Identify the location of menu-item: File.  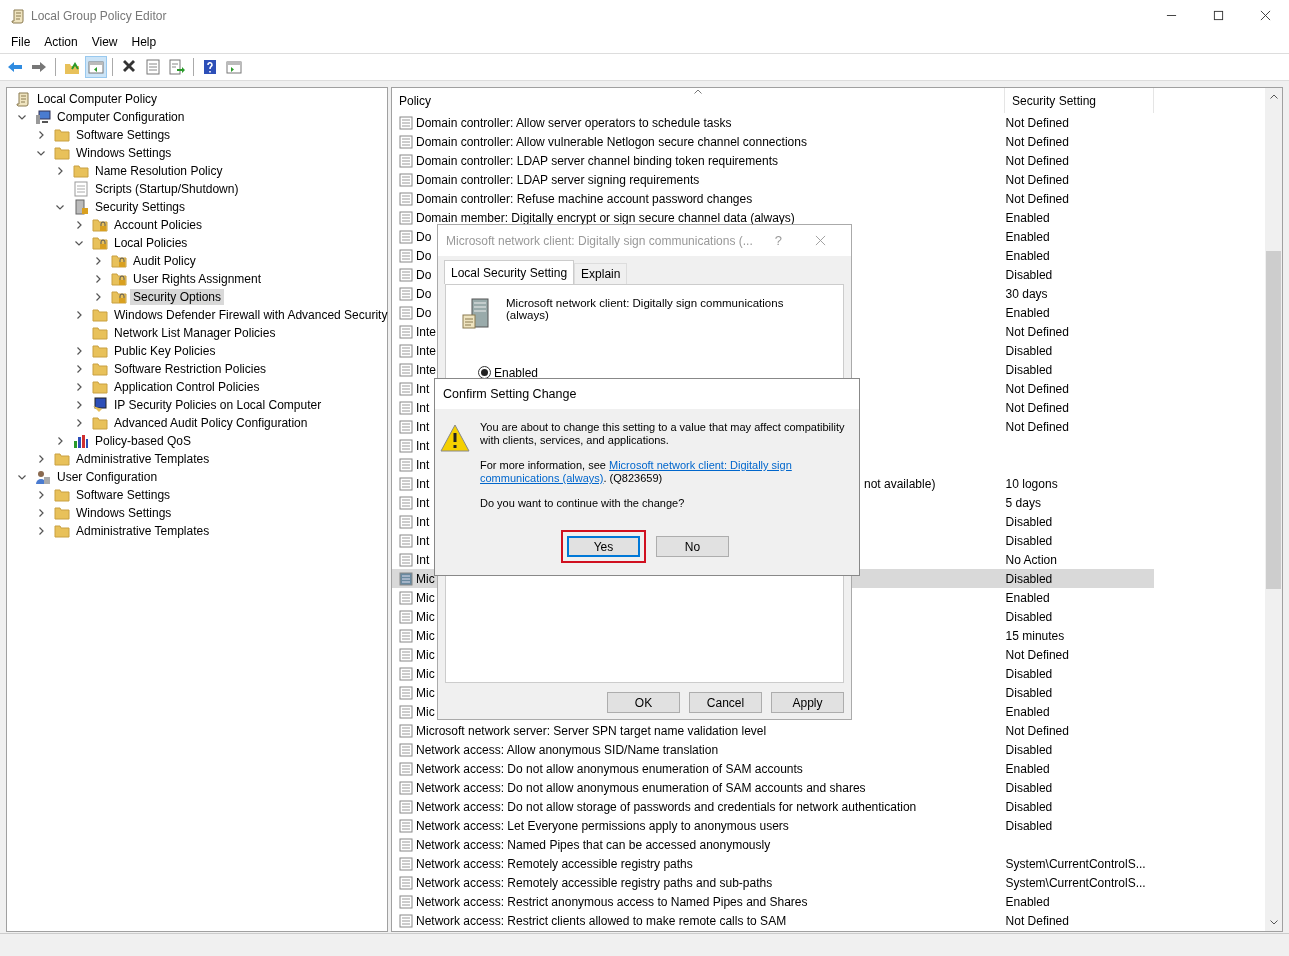
(21, 42).